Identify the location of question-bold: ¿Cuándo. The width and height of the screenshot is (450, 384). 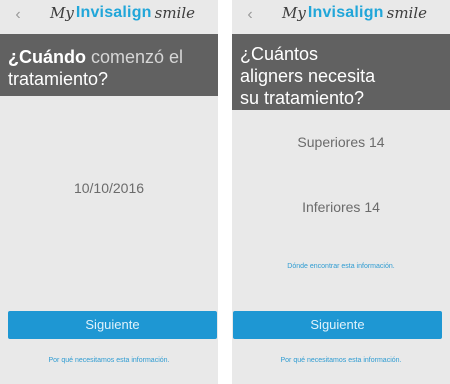
(47, 57).